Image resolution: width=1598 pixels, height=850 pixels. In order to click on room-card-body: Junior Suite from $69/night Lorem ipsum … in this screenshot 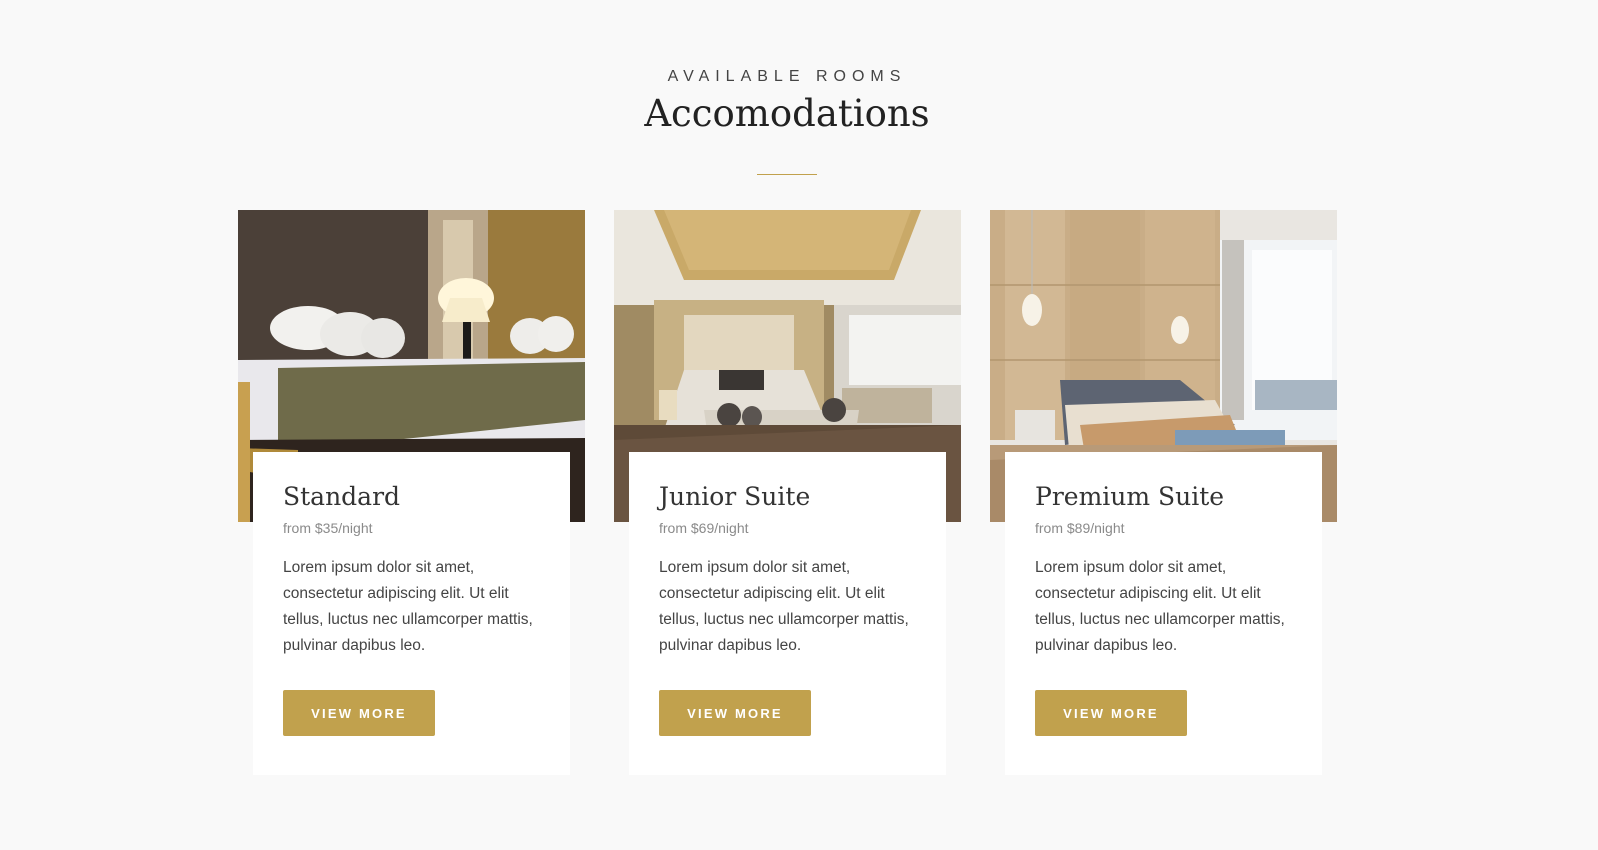, I will do `click(787, 613)`.